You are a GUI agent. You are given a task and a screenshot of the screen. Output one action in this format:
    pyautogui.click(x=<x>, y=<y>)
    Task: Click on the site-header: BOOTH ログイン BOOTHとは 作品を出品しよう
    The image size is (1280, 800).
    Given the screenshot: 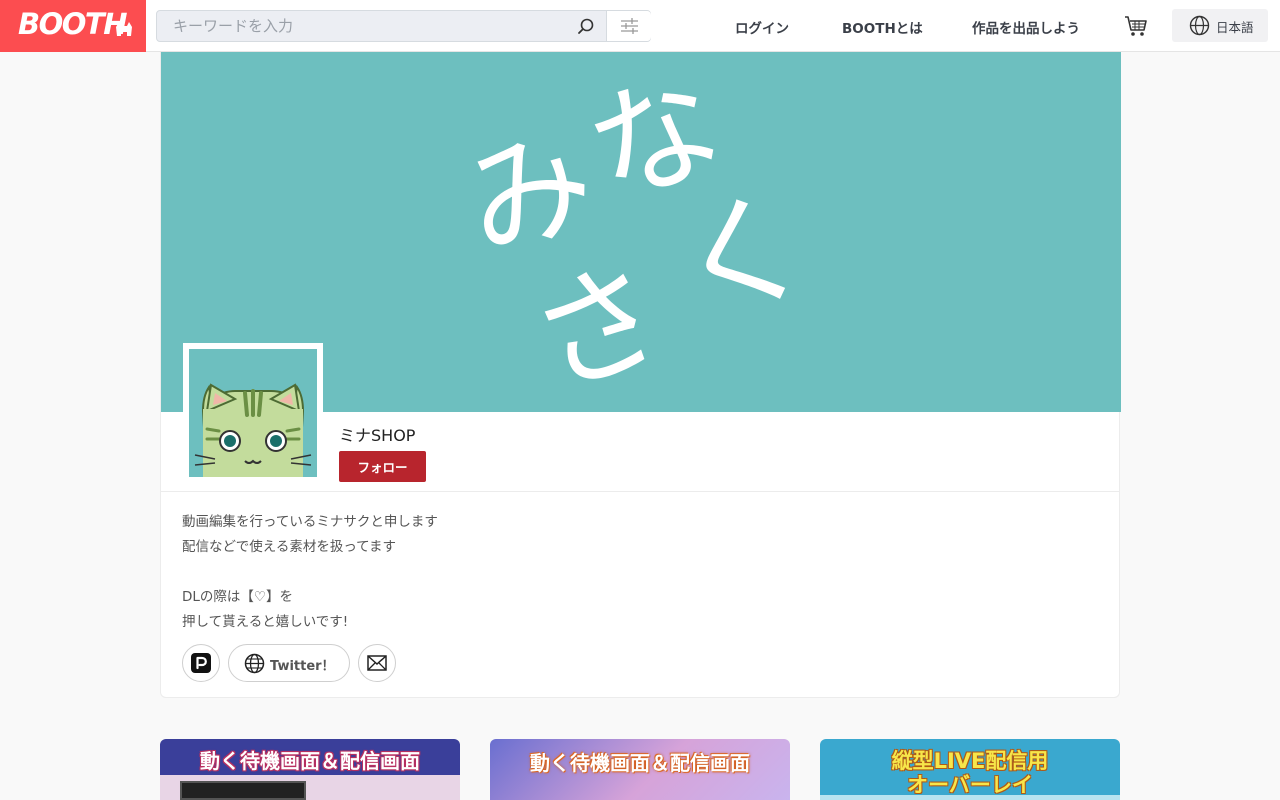 What is the action you would take?
    pyautogui.click(x=640, y=26)
    